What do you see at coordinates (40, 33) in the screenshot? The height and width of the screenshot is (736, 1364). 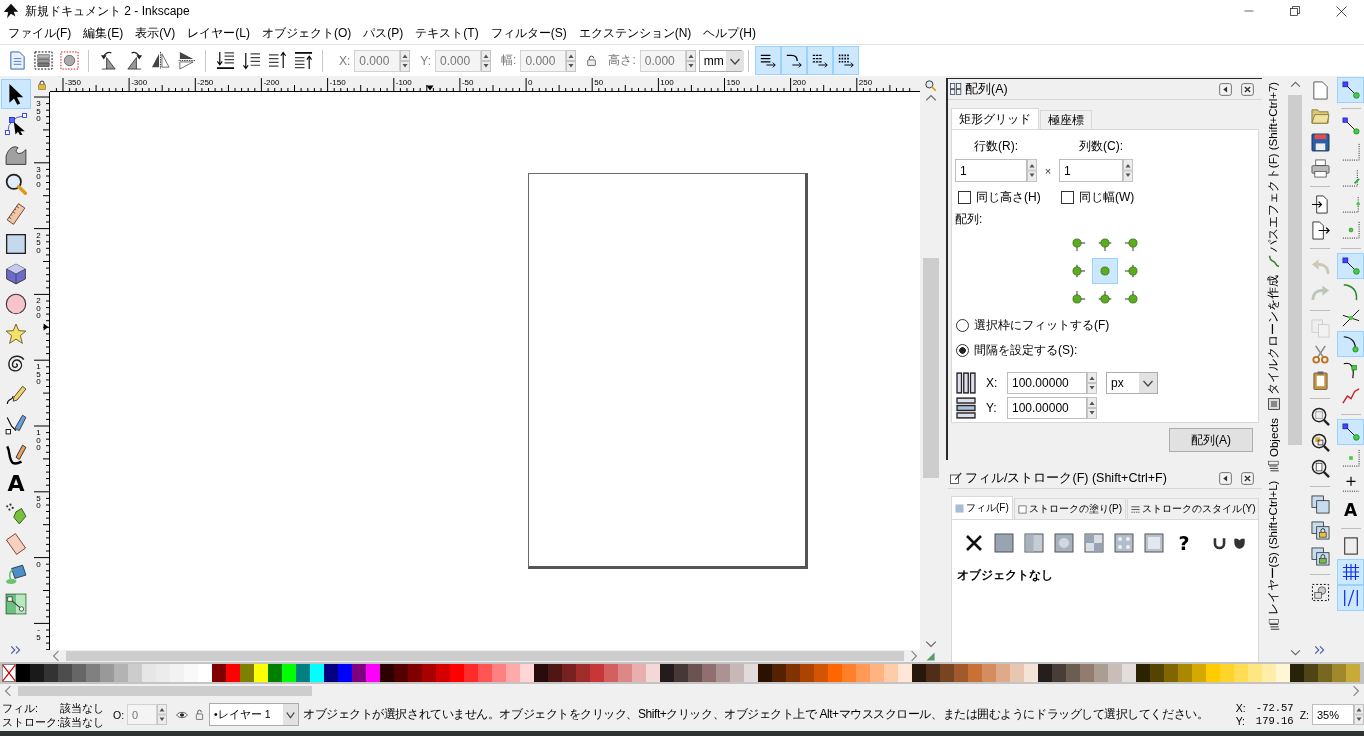 I see `menu-item: ファイル(F)` at bounding box center [40, 33].